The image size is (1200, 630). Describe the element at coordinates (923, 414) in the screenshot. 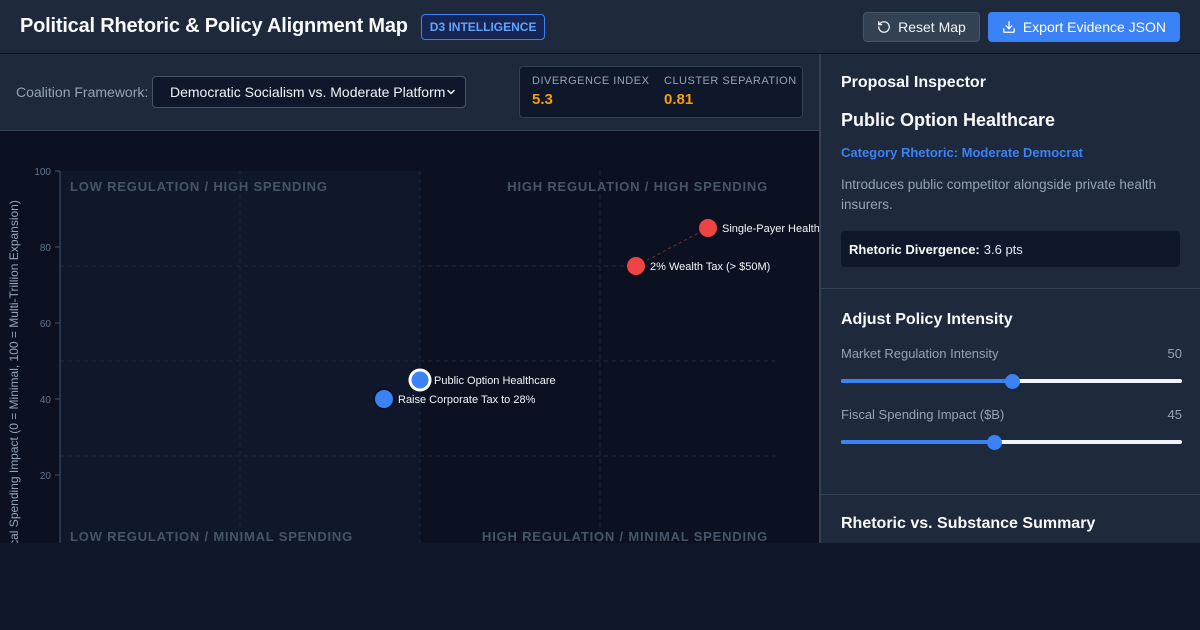

I see `slider-label: Fiscal Spending Impact ($B)` at that location.